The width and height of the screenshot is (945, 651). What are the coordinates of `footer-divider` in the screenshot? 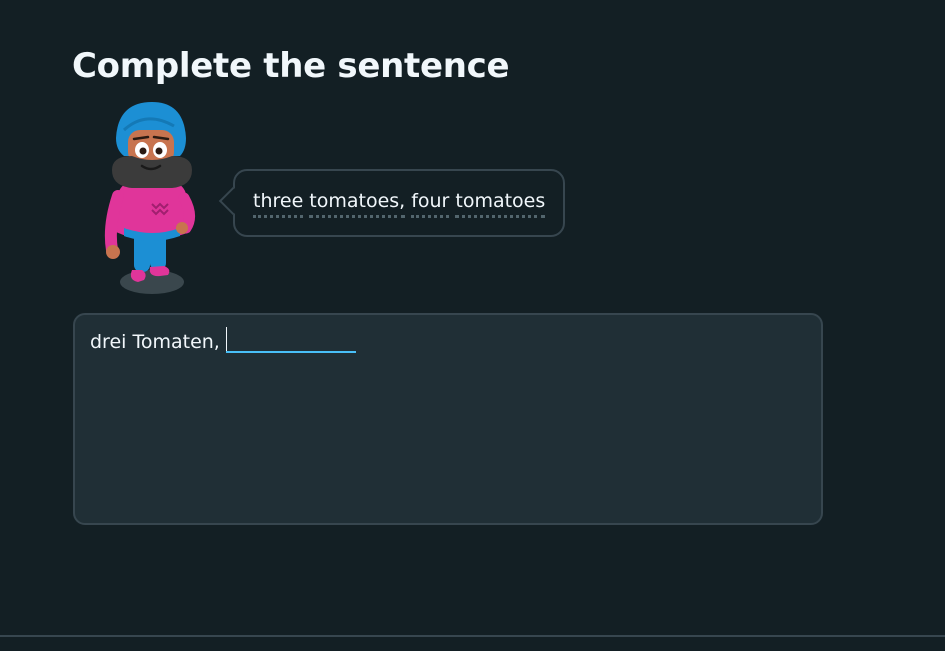 It's located at (472, 636).